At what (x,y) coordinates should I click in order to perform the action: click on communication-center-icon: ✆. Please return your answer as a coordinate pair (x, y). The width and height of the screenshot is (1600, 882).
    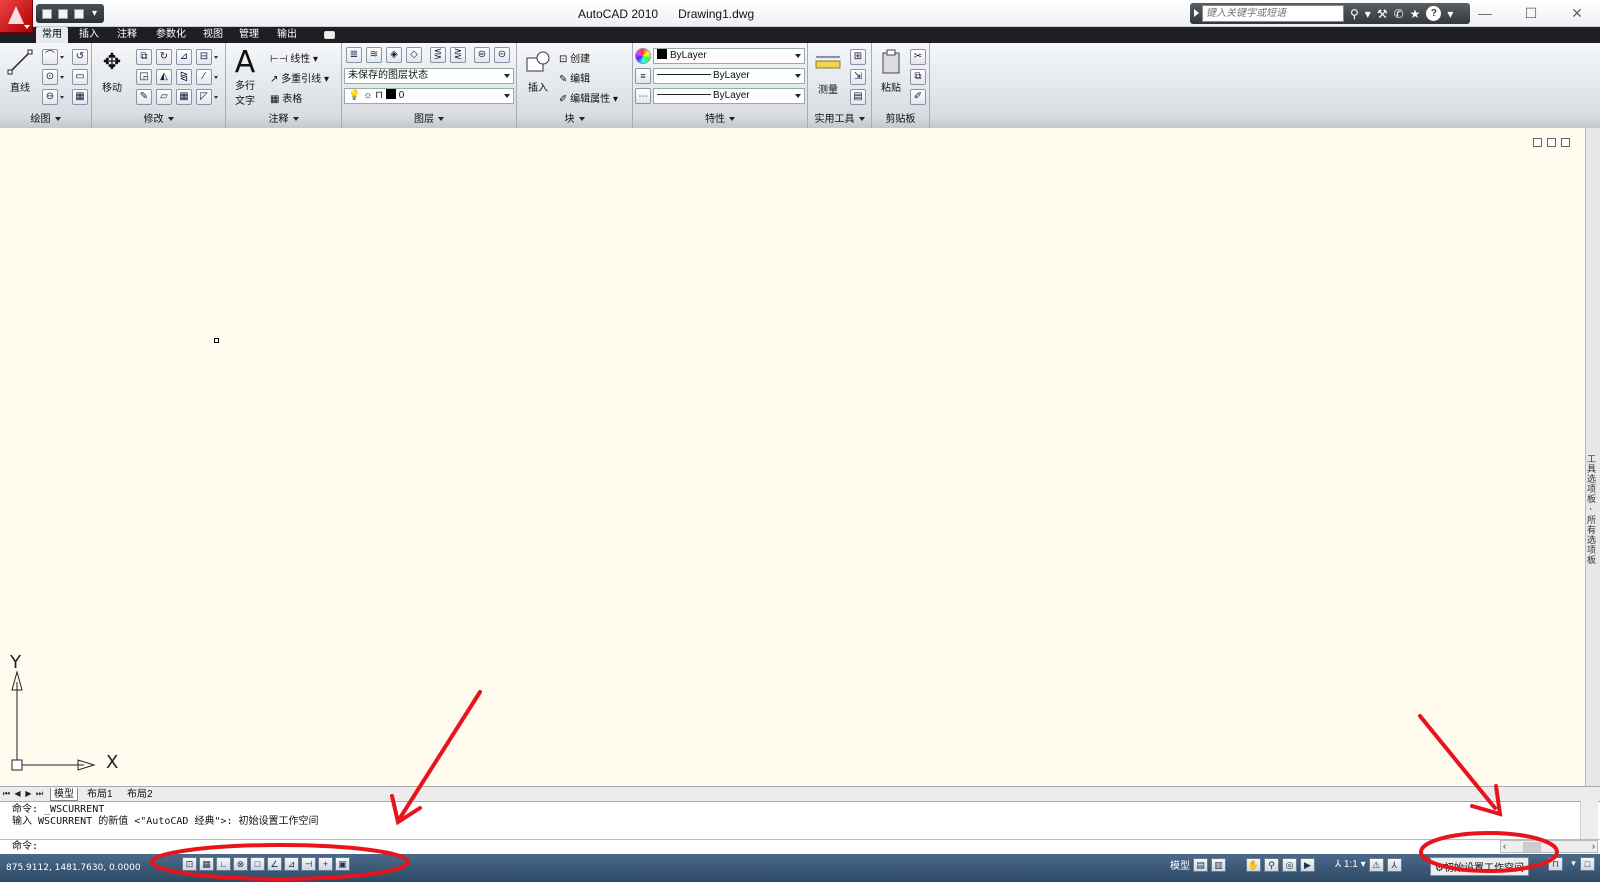
    Looking at the image, I should click on (1399, 14).